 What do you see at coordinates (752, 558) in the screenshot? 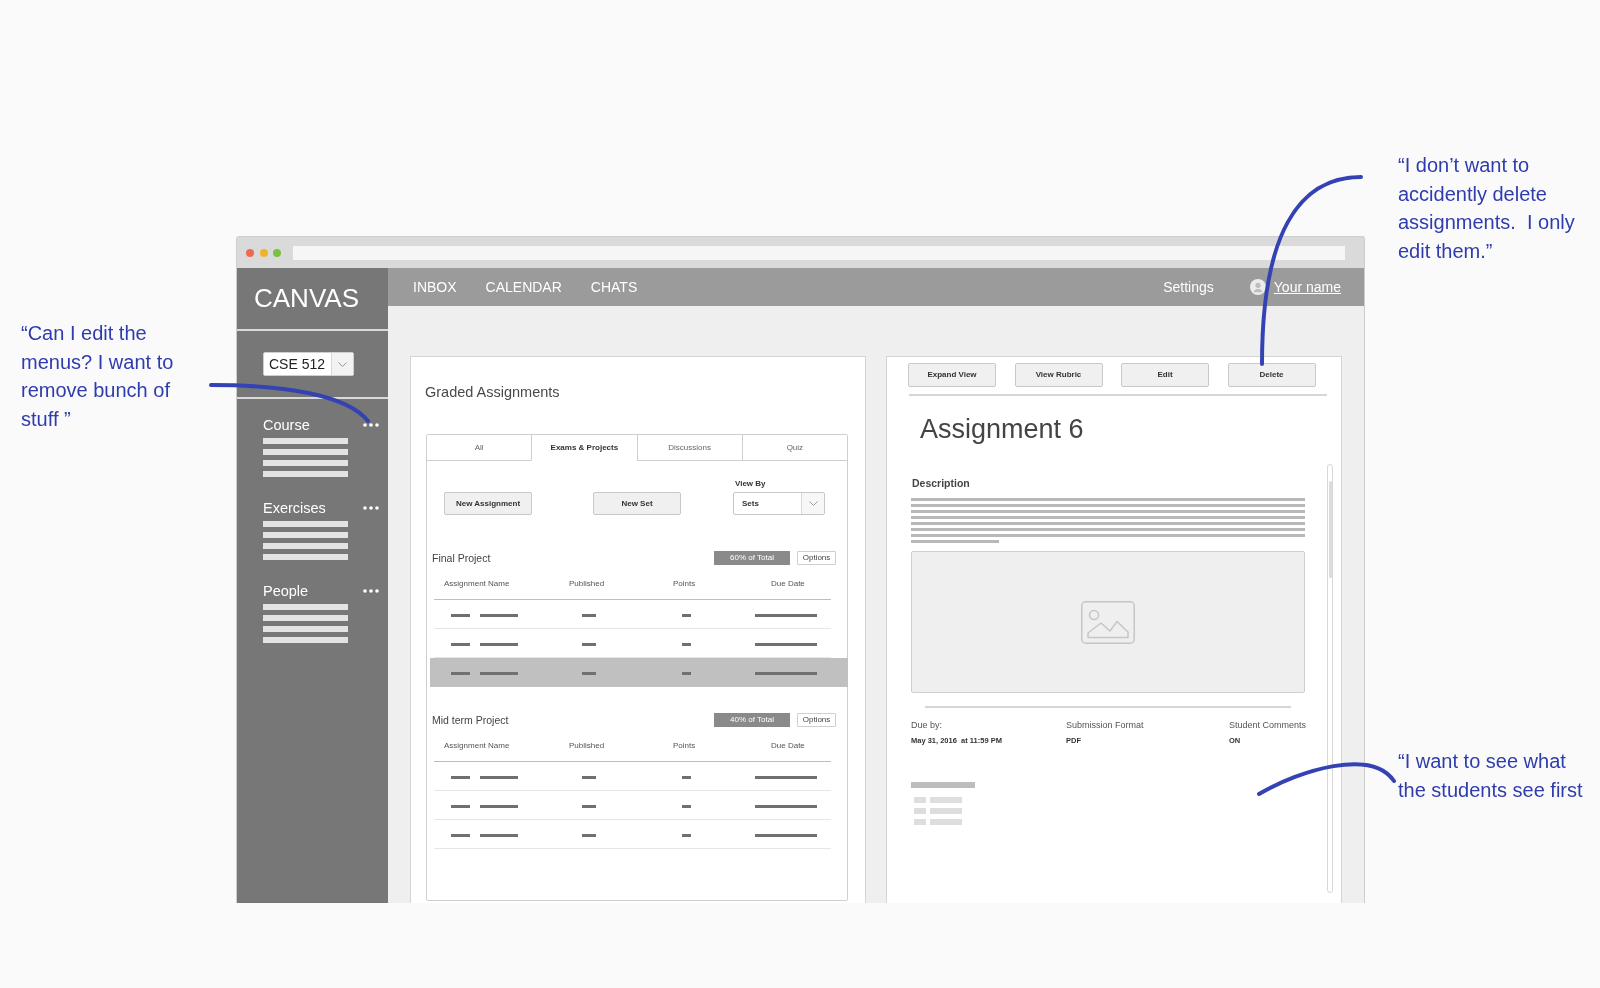
I see `weight-badge: 60% of Total` at bounding box center [752, 558].